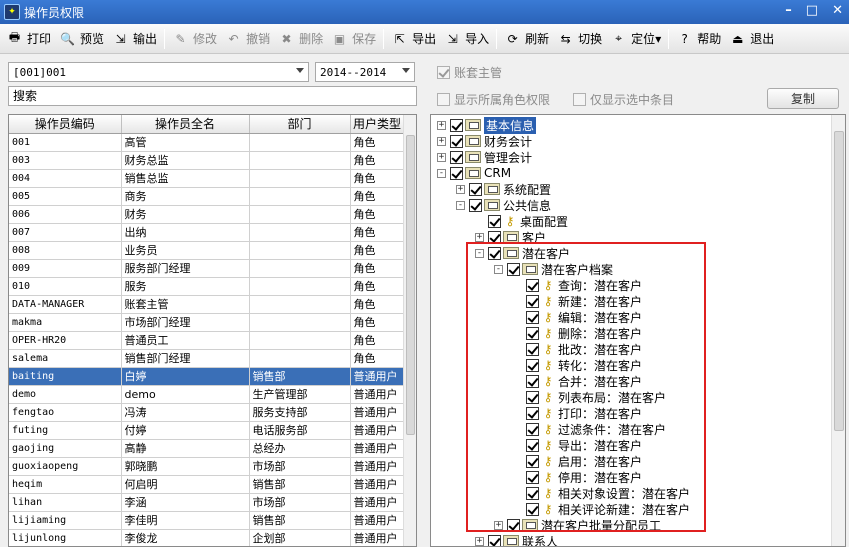 The width and height of the screenshot is (849, 547). What do you see at coordinates (579, 39) in the screenshot?
I see `toolbar-switch-button: ⇆ 切换` at bounding box center [579, 39].